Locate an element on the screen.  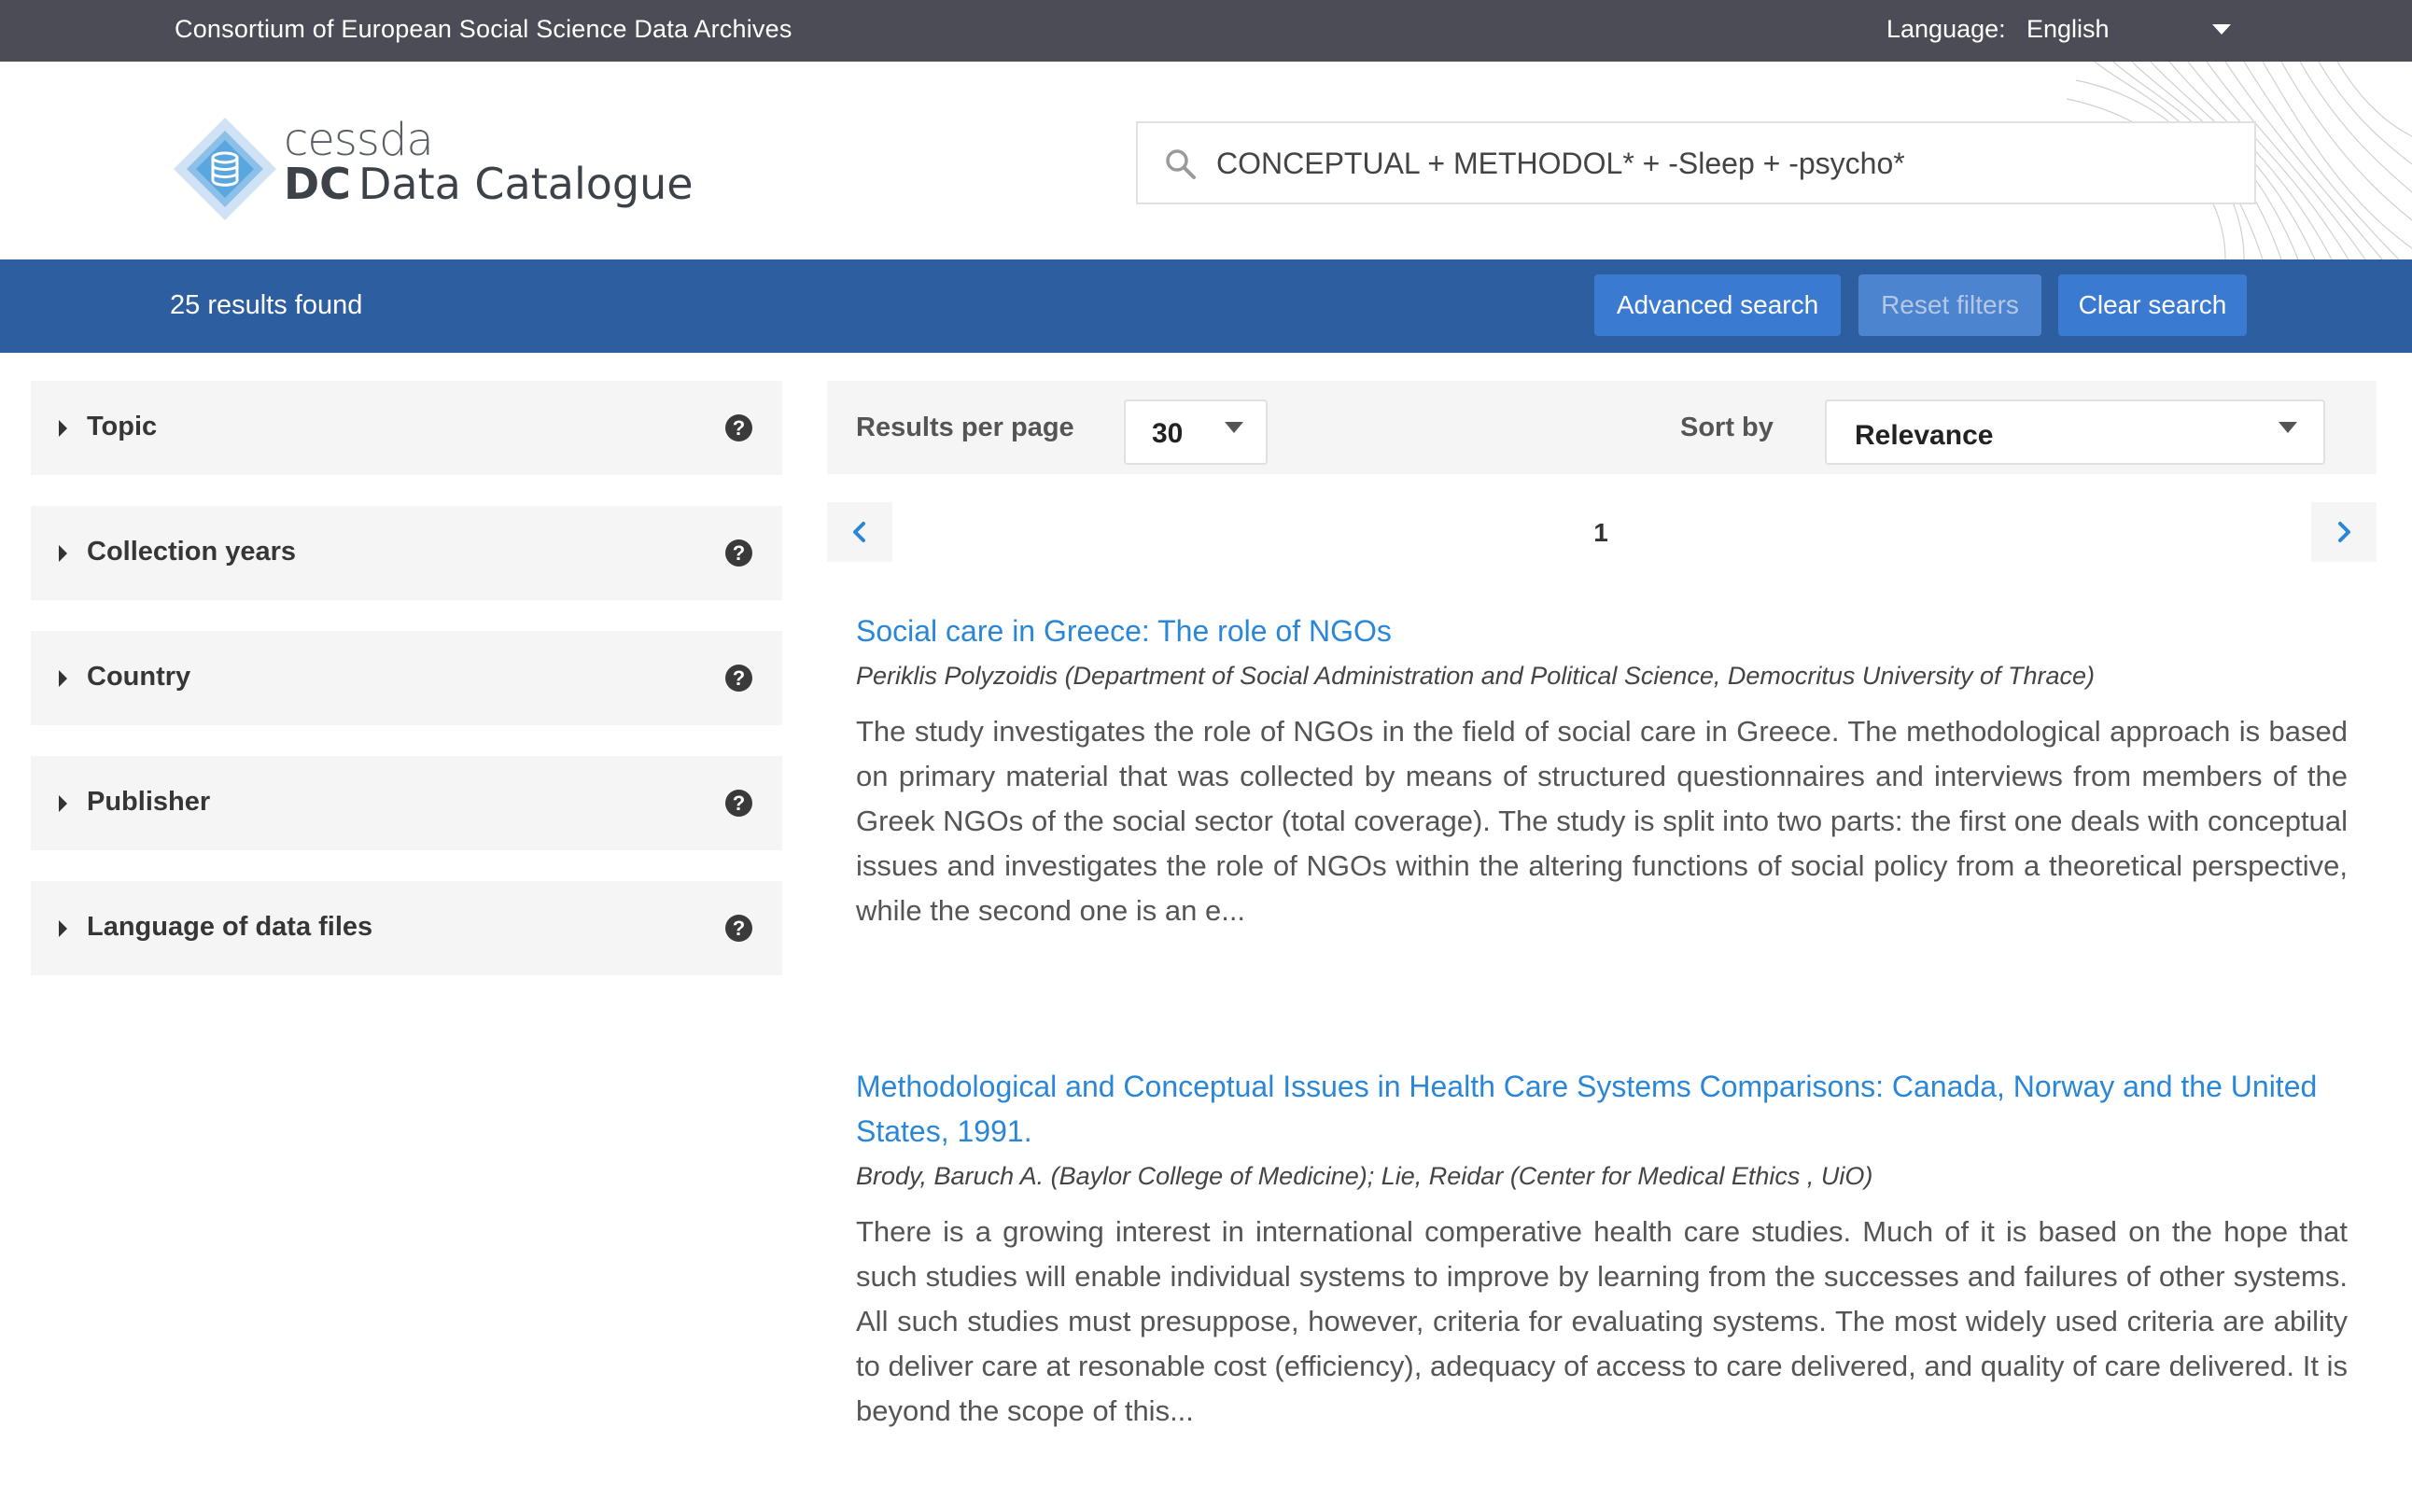
search-box is located at coordinates (1696, 162).